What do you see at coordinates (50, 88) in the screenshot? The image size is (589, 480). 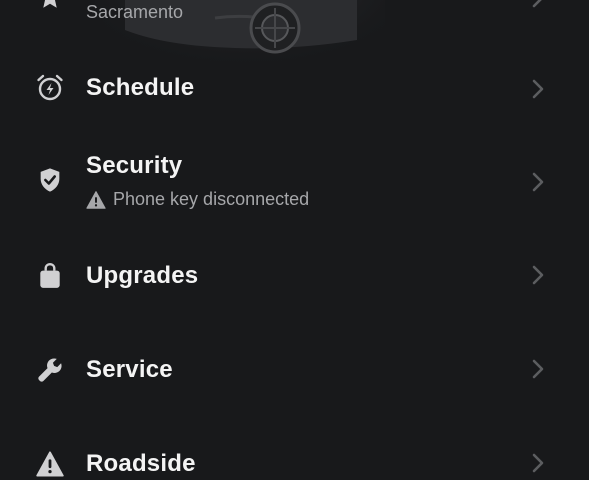 I see `alarm-clock-bolt-icon` at bounding box center [50, 88].